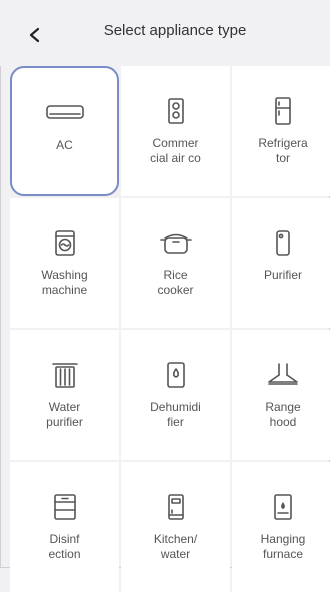 This screenshot has width=330, height=592. I want to click on appliance-tile-disinfection: Disinf ection, so click(64, 527).